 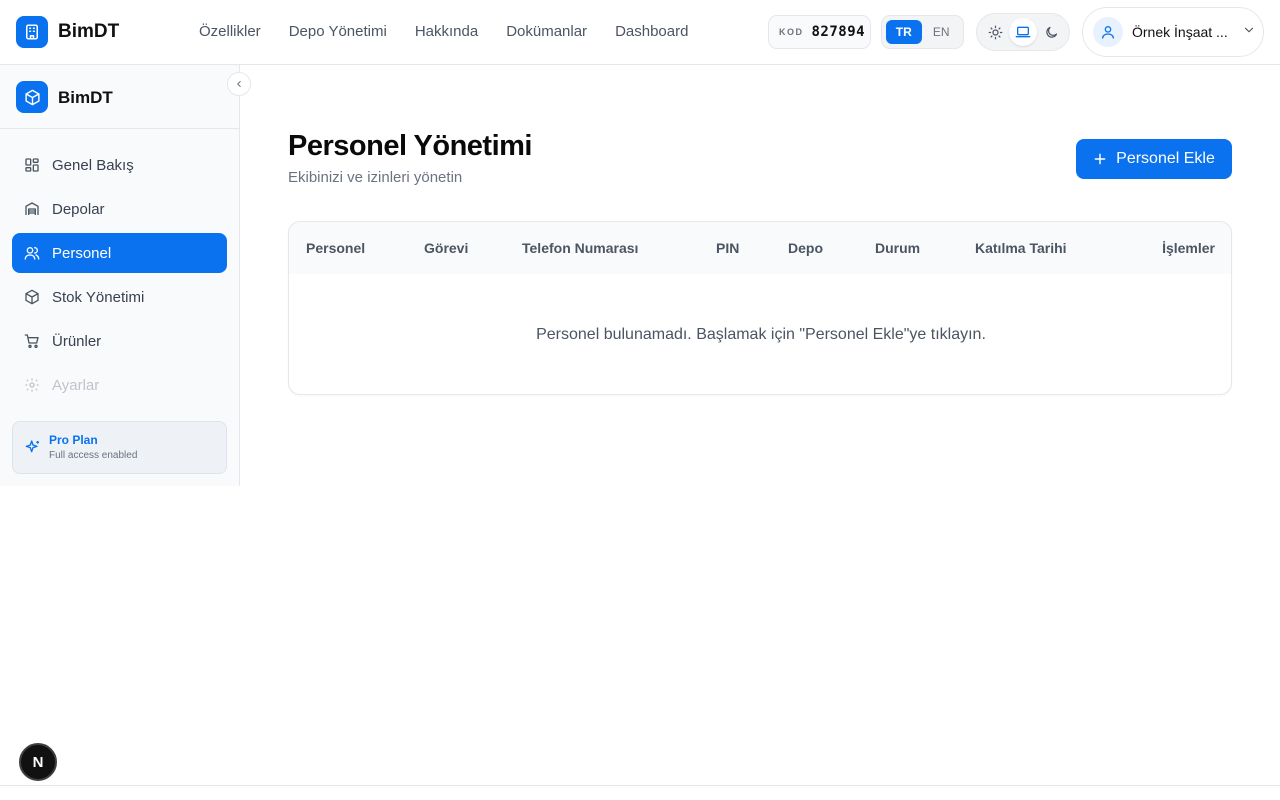 I want to click on laptop-icon, so click(x=1023, y=32).